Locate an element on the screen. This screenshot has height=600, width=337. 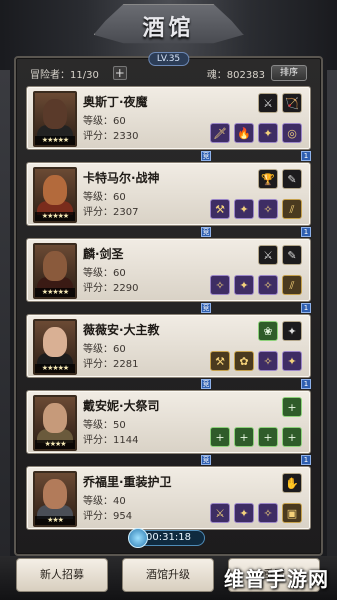
hero-portrait: ★★★ is located at coordinates (55, 499).